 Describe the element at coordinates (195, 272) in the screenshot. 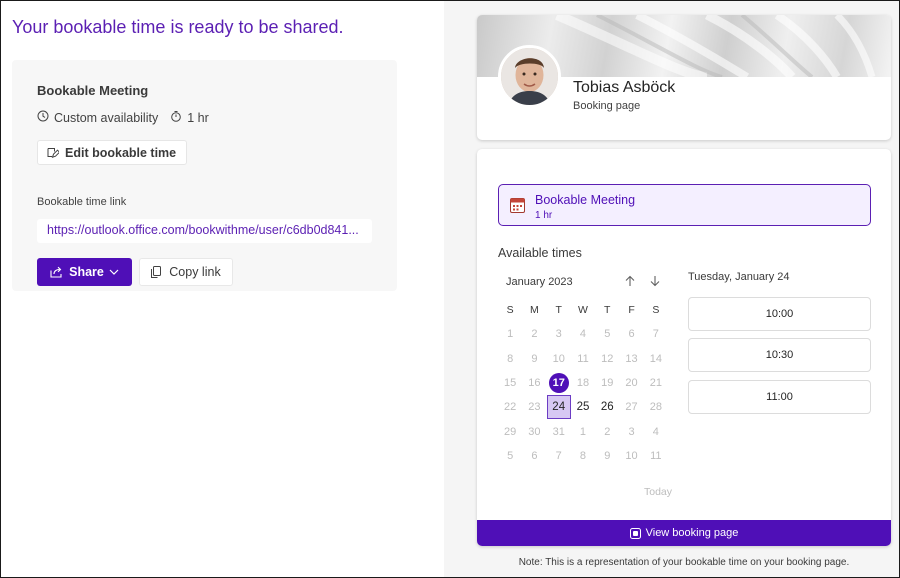

I see `copy-label: Copy link` at that location.